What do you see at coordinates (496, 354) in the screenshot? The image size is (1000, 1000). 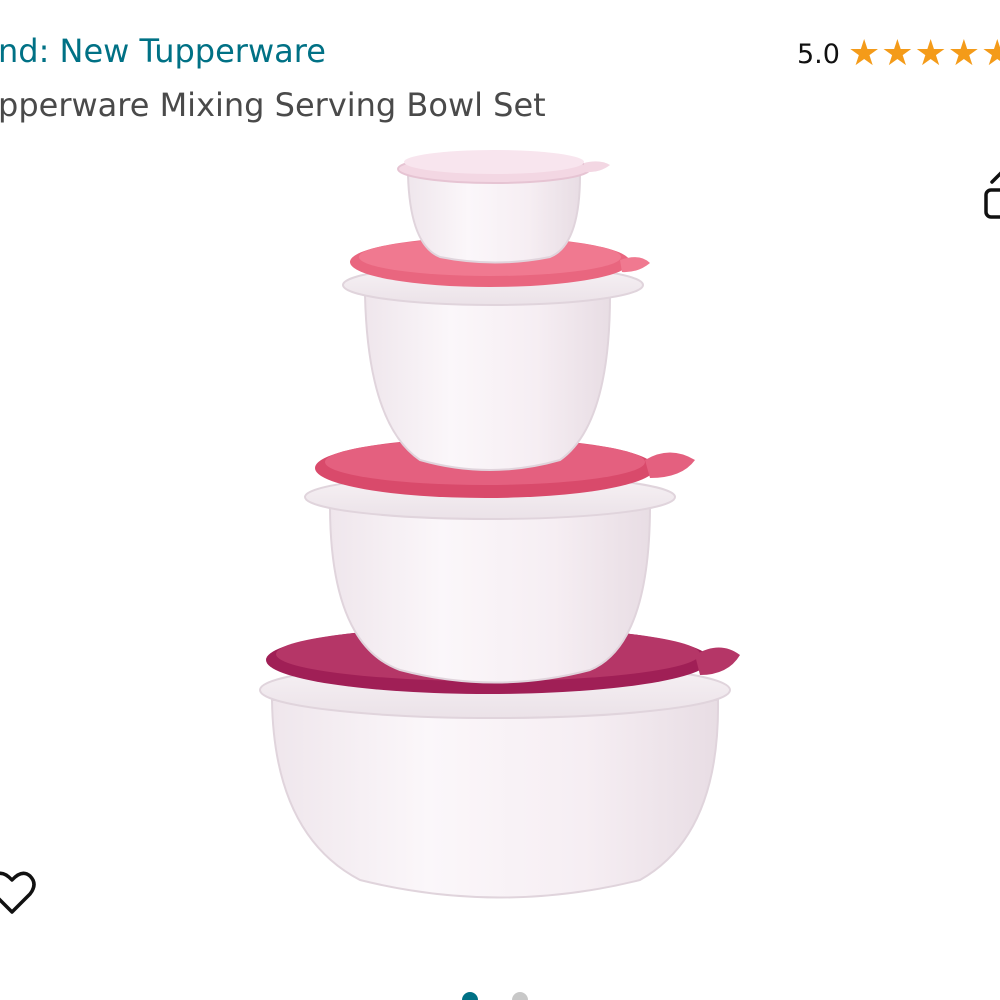 I see `small-bowl` at bounding box center [496, 354].